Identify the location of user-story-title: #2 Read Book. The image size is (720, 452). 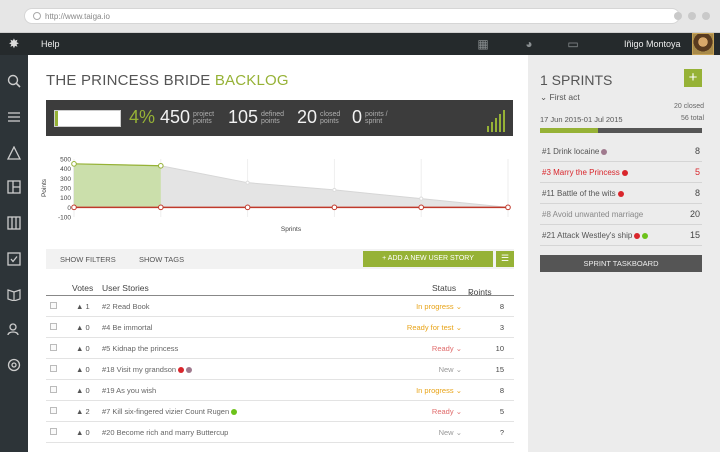
(126, 306).